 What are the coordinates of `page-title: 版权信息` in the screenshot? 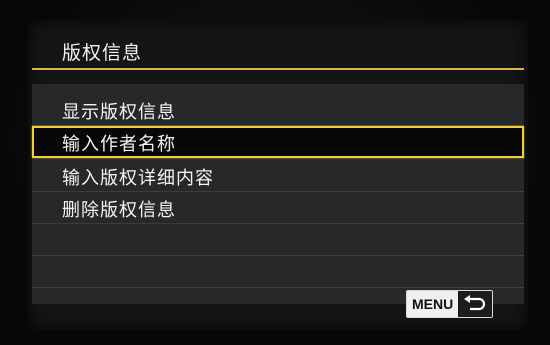 It's located at (102, 53).